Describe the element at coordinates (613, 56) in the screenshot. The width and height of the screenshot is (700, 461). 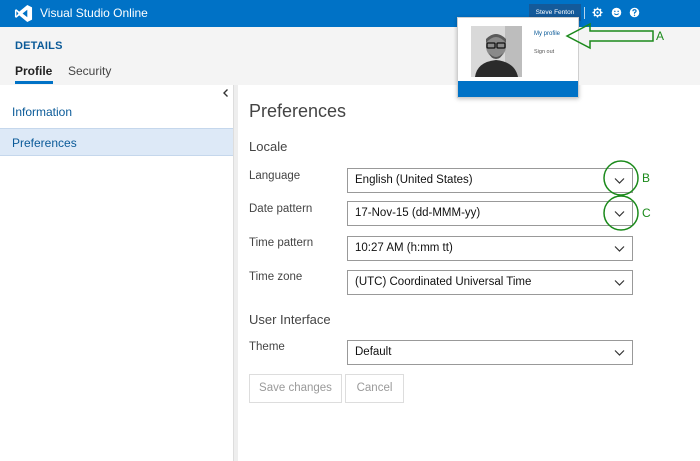
I see `header-shade` at that location.